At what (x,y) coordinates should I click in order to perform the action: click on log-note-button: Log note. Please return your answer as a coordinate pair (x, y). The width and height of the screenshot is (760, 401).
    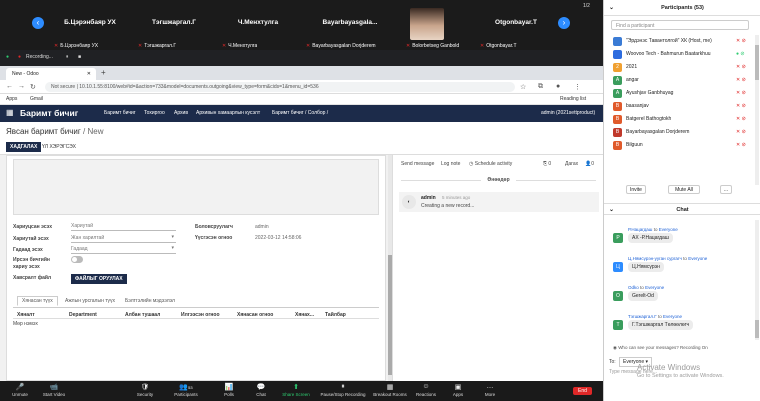
    Looking at the image, I should click on (450, 164).